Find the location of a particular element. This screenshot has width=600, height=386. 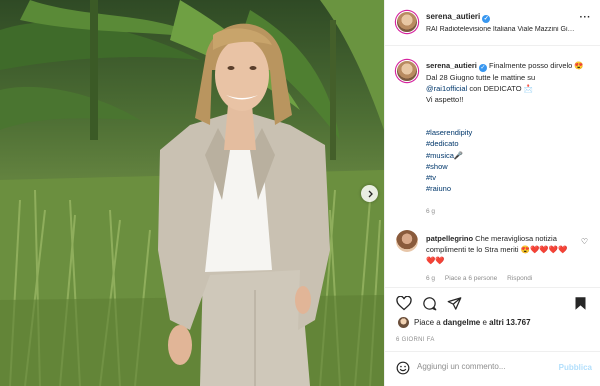

add-comment-bar: Pubblica is located at coordinates (492, 368).